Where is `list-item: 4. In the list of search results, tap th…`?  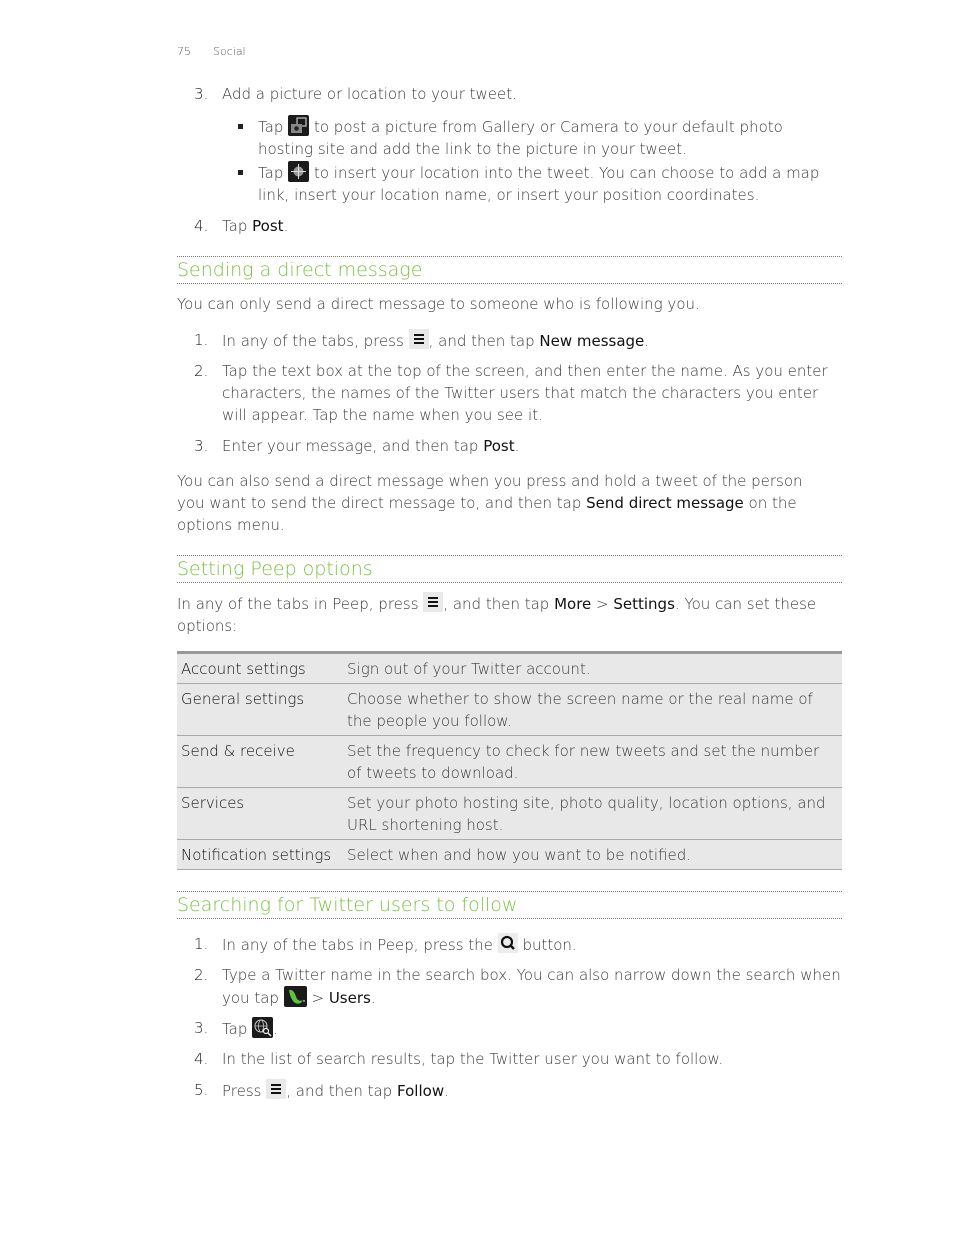 list-item: 4. In the list of search results, tap th… is located at coordinates (532, 1059).